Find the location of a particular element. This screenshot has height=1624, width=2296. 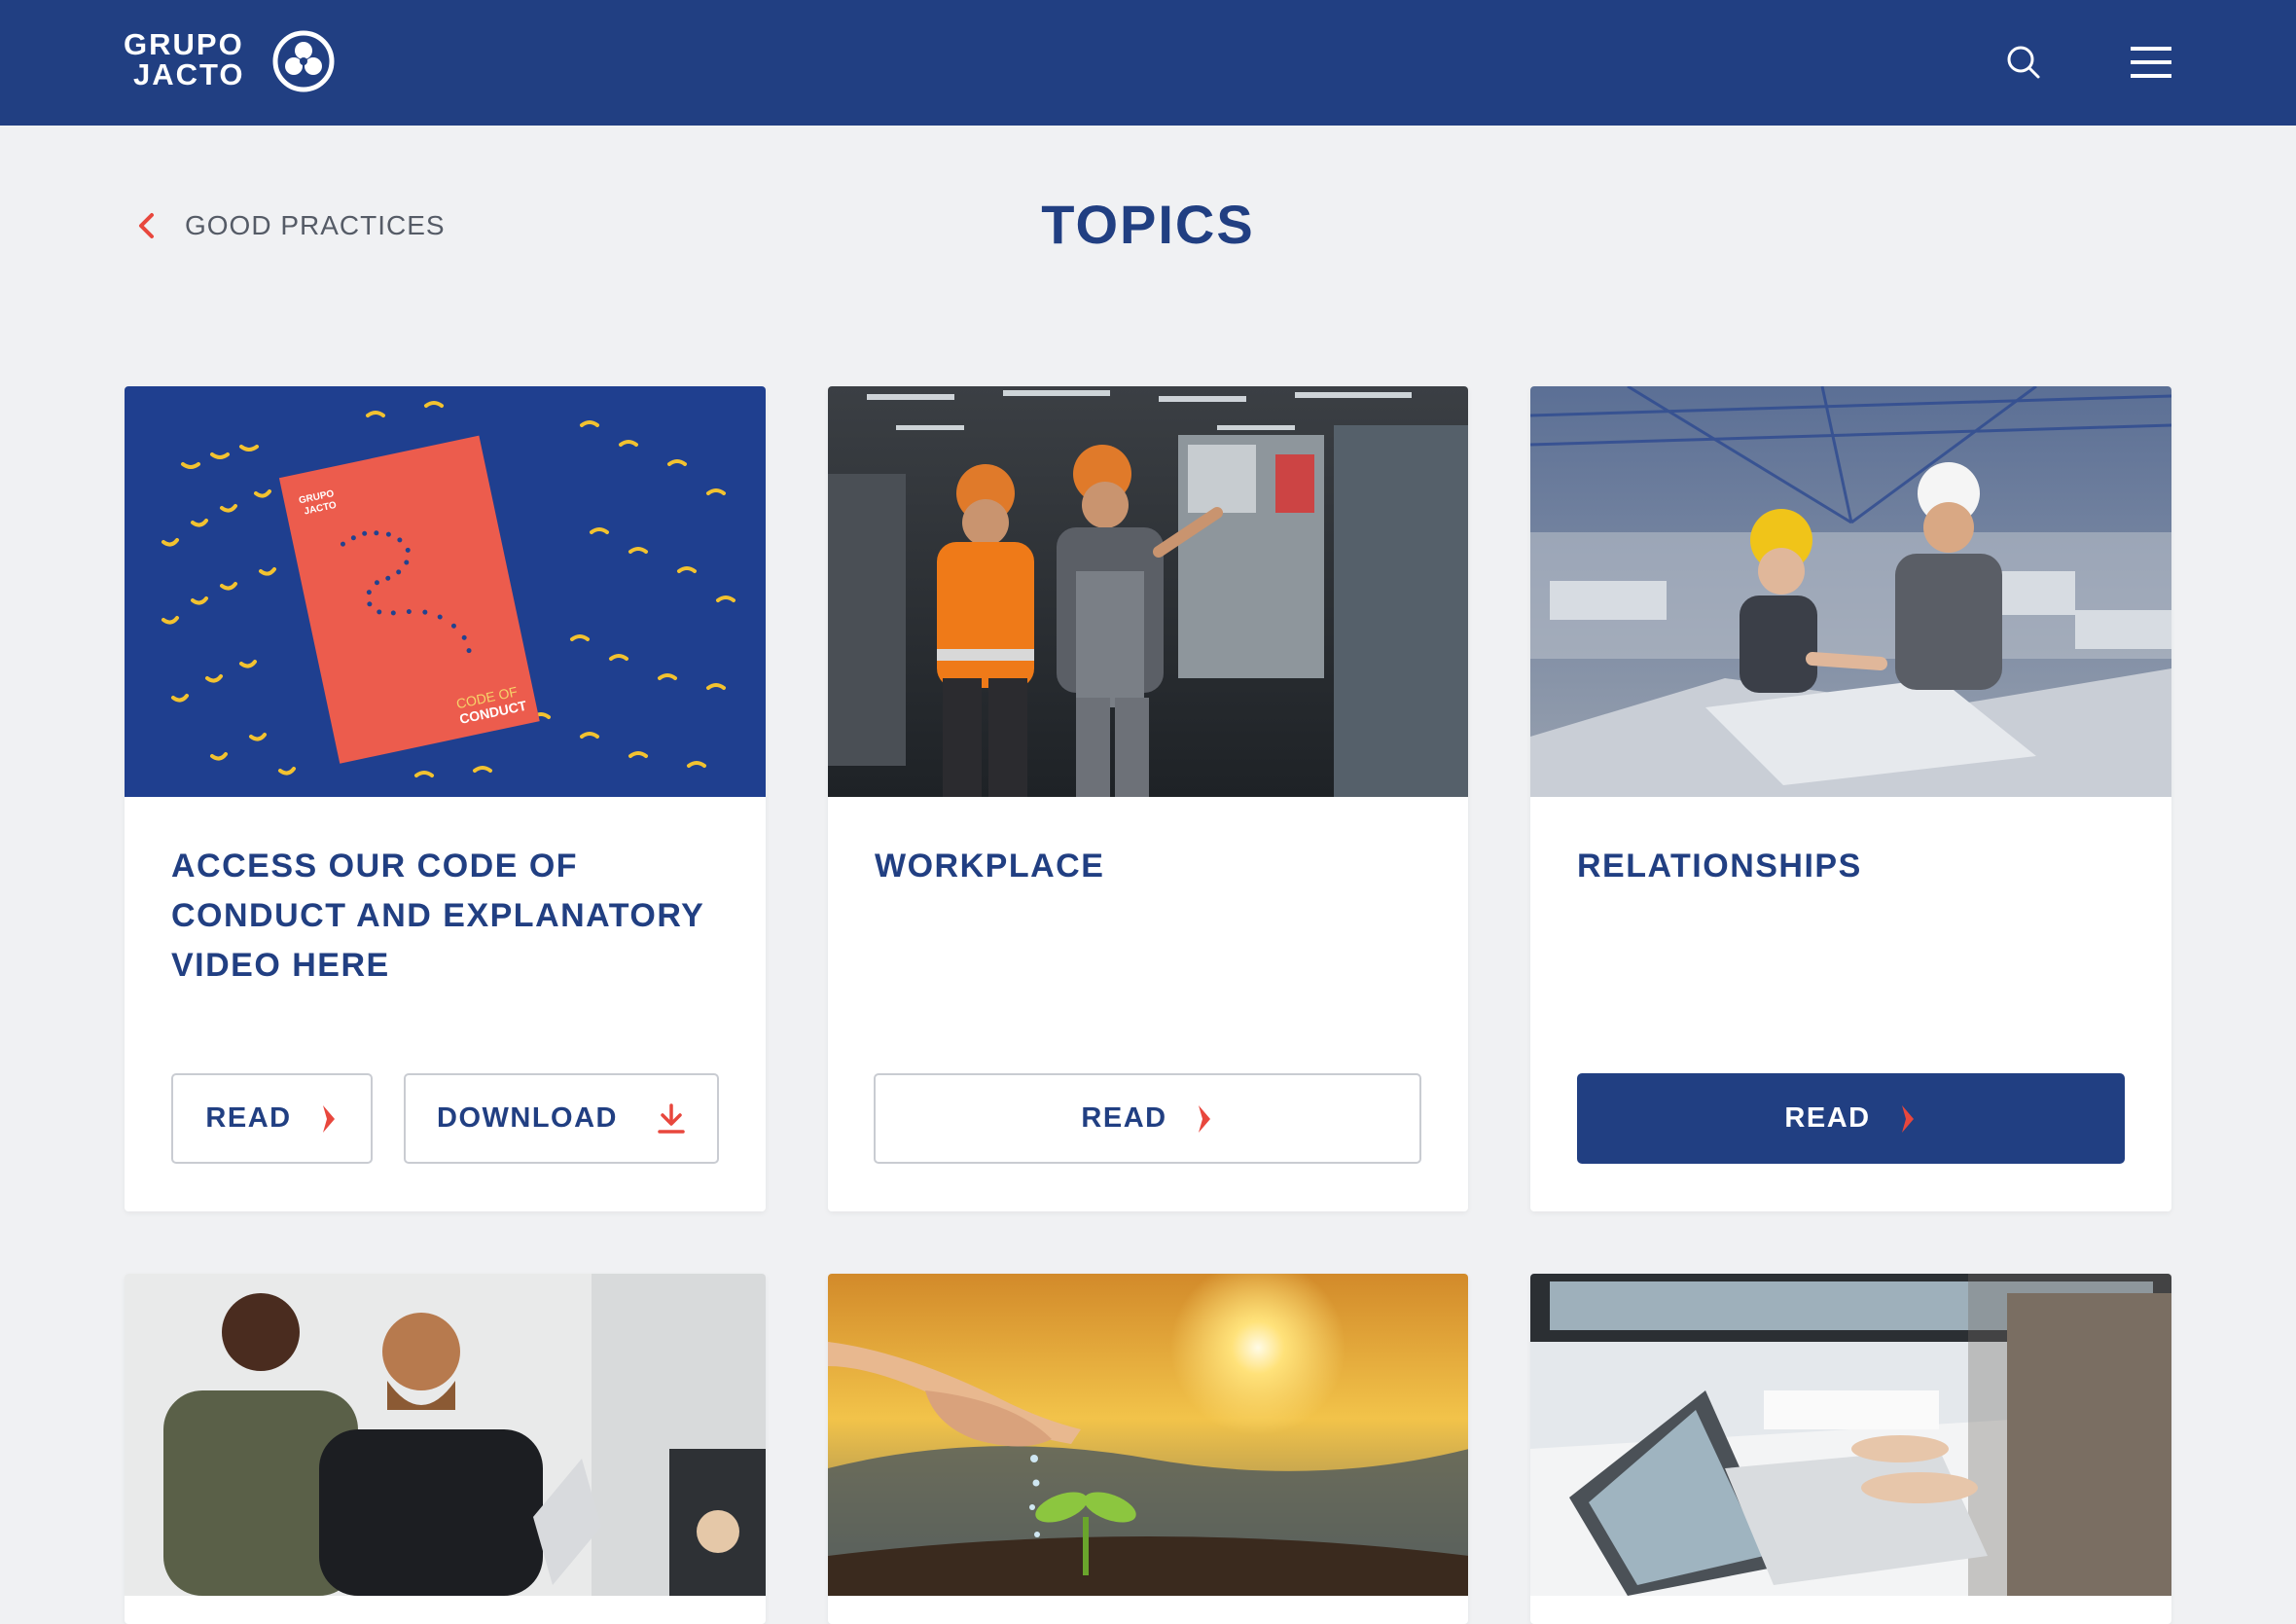

logo-flower-icon is located at coordinates (303, 61).